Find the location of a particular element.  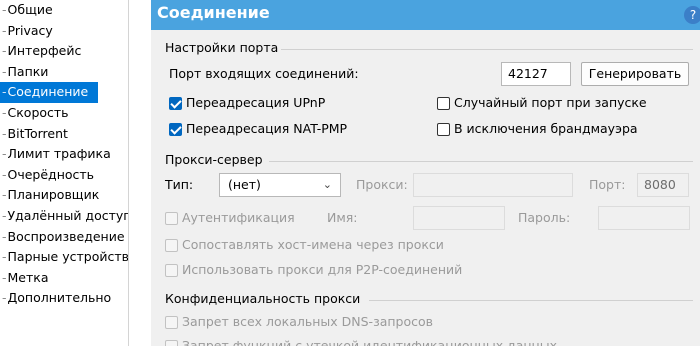

generate-port-button: Генерировать is located at coordinates (635, 74).